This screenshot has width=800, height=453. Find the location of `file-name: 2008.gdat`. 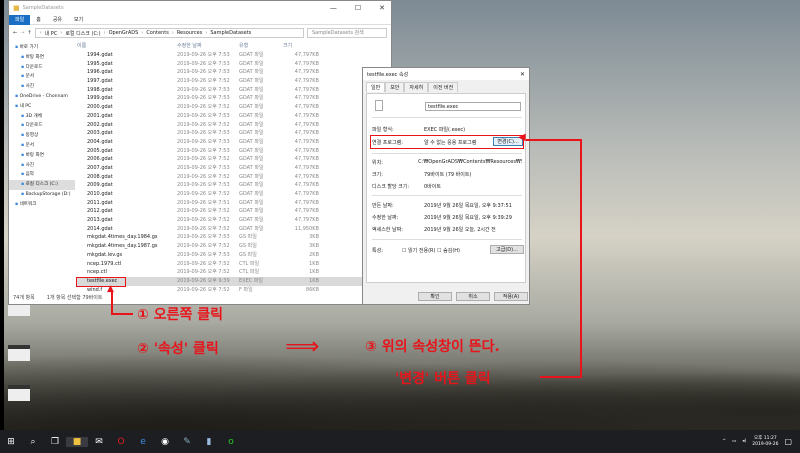

file-name: 2008.gdat is located at coordinates (100, 176).